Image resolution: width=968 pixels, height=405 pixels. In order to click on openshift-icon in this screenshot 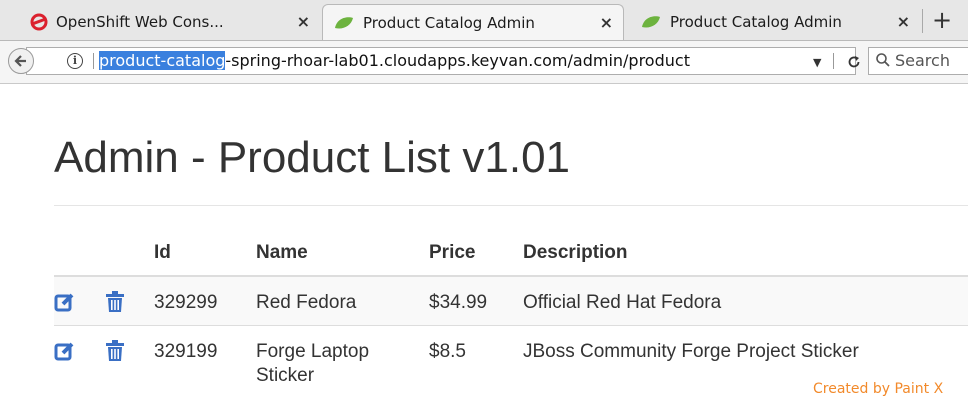, I will do `click(39, 22)`.